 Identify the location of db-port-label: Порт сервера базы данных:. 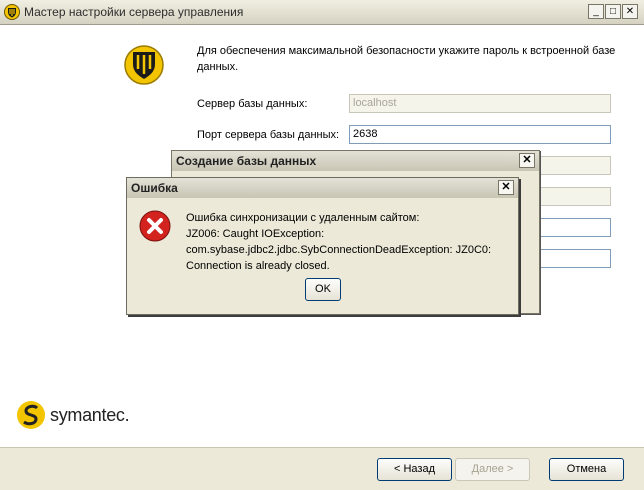
(268, 135).